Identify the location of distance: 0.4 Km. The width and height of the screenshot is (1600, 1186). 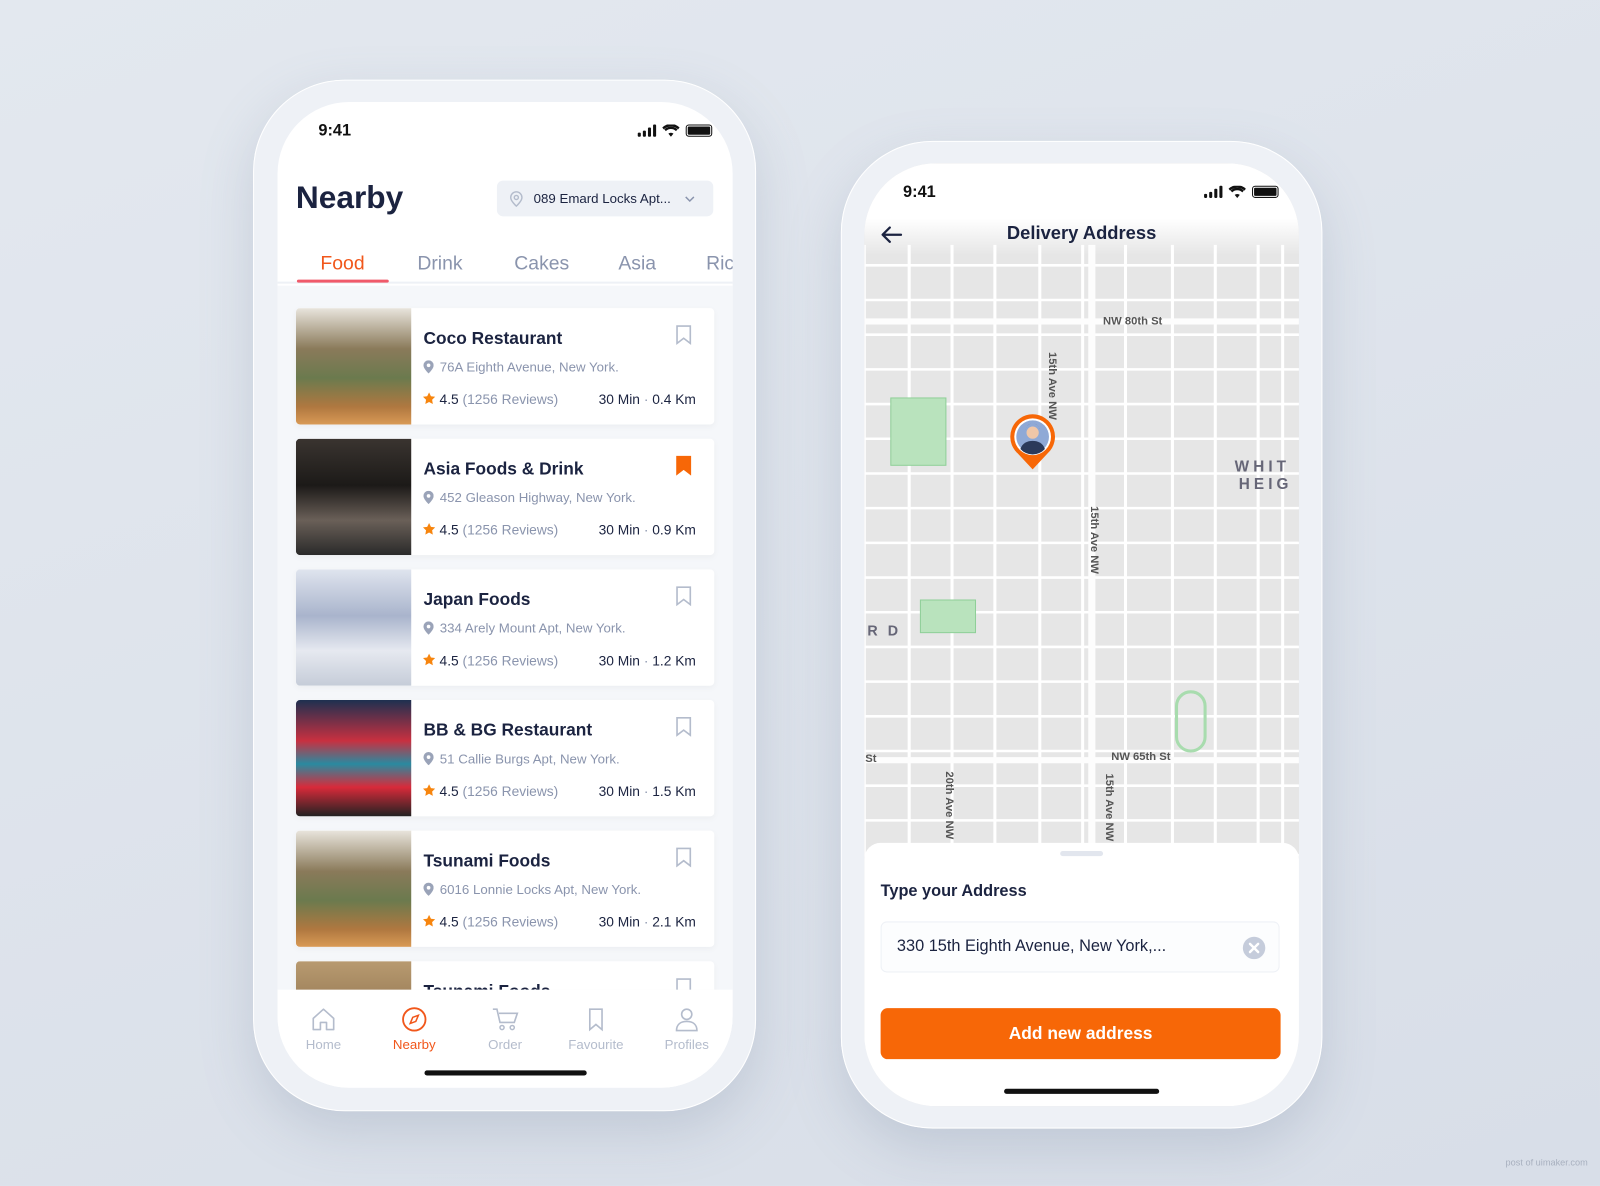
(674, 399).